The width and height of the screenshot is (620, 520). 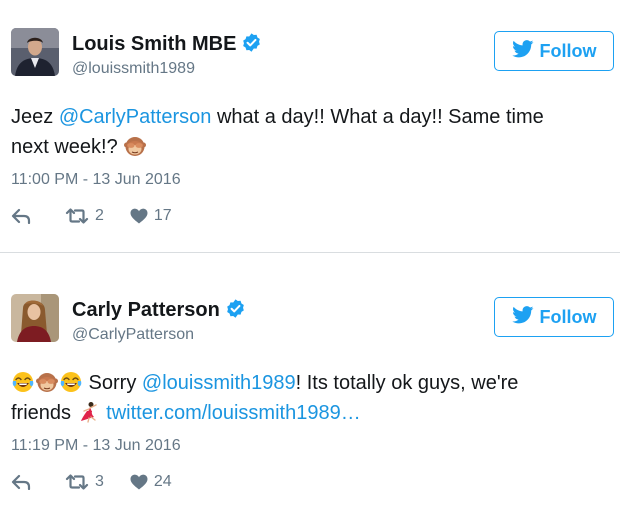 I want to click on retweet-count: 3, so click(x=99, y=481).